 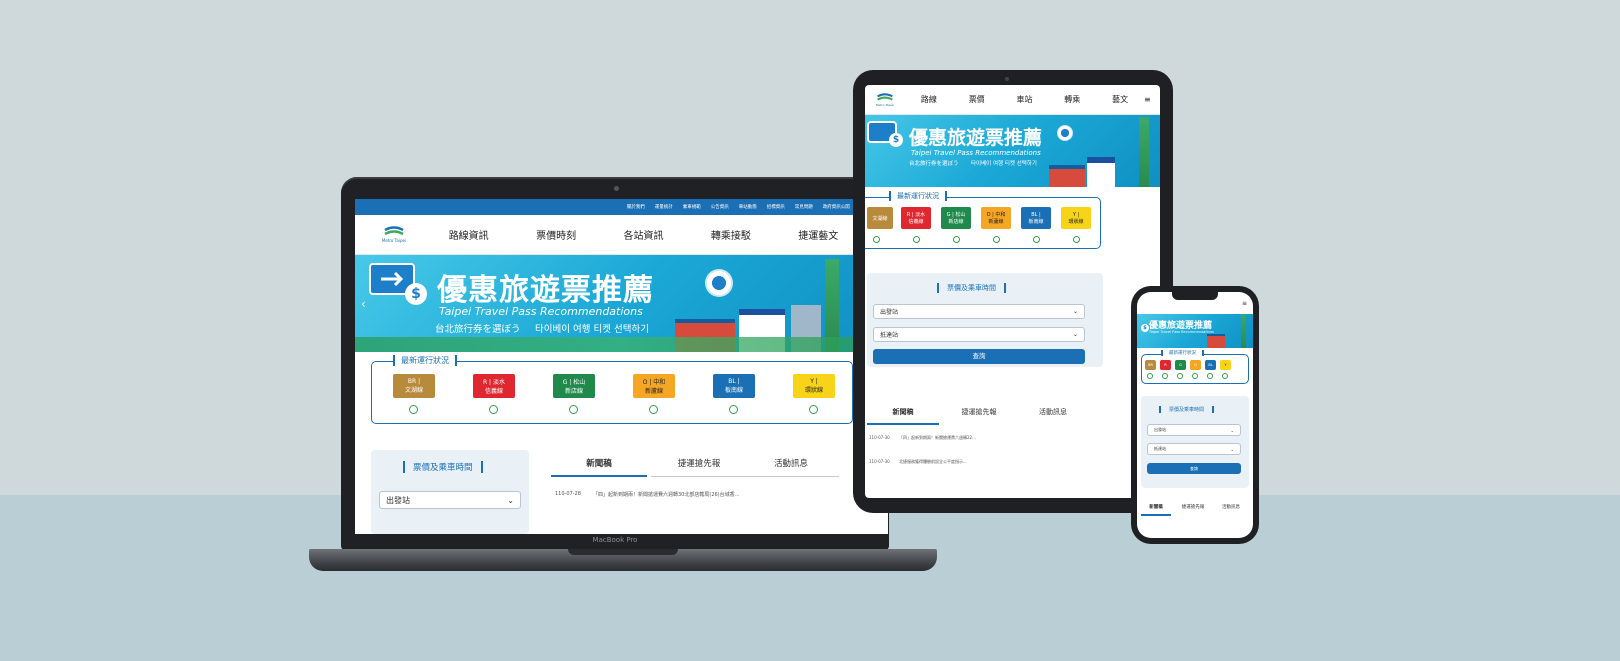 I want to click on line-code: G | 松山, so click(x=956, y=215).